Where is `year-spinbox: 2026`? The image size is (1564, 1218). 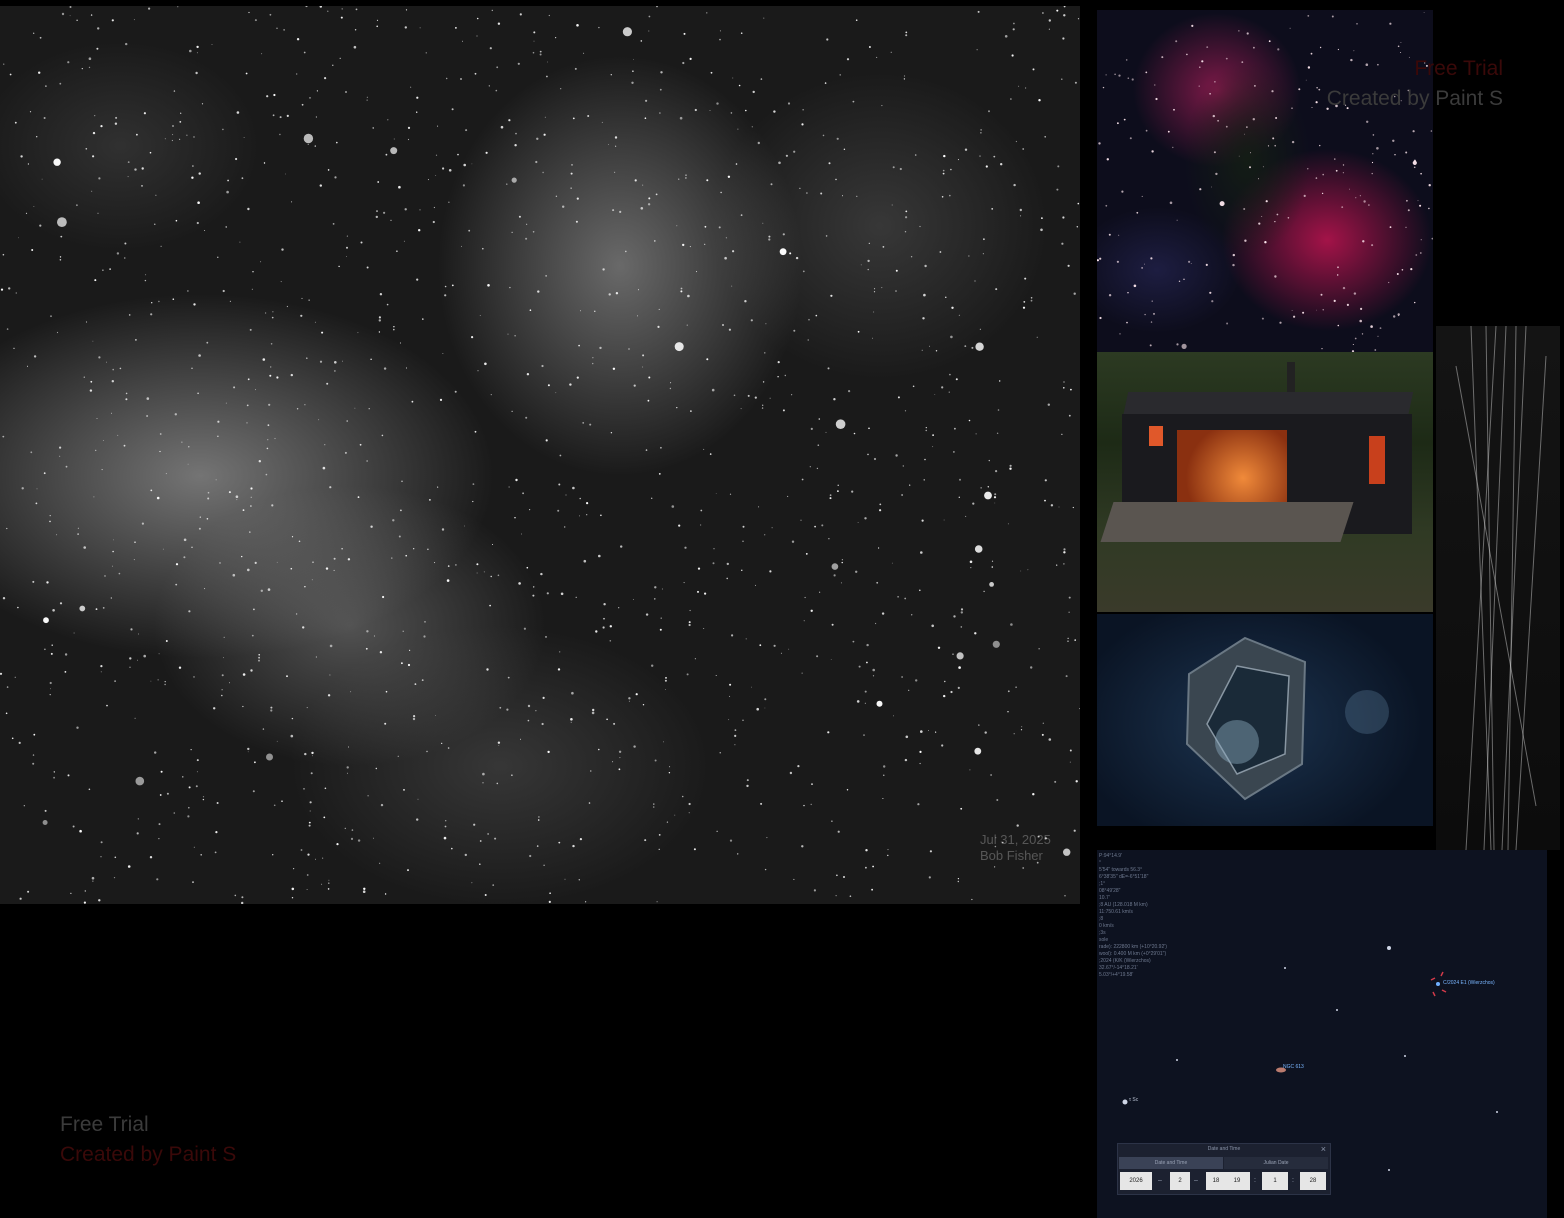
year-spinbox: 2026 is located at coordinates (1136, 1181).